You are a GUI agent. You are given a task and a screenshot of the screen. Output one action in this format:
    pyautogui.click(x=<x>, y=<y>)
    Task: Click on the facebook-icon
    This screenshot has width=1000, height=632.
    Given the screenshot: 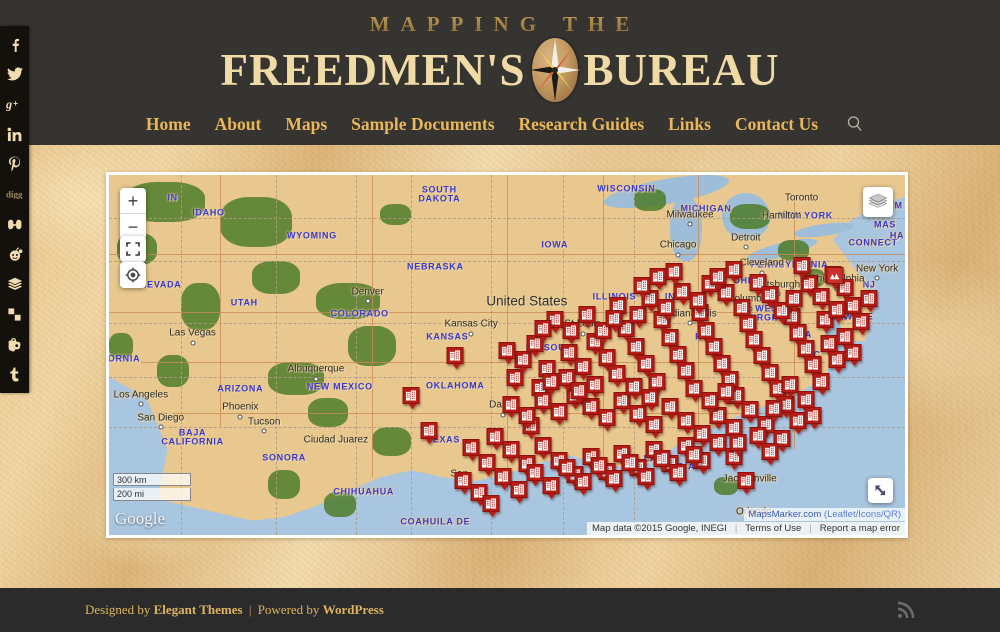 What is the action you would take?
    pyautogui.click(x=14, y=44)
    